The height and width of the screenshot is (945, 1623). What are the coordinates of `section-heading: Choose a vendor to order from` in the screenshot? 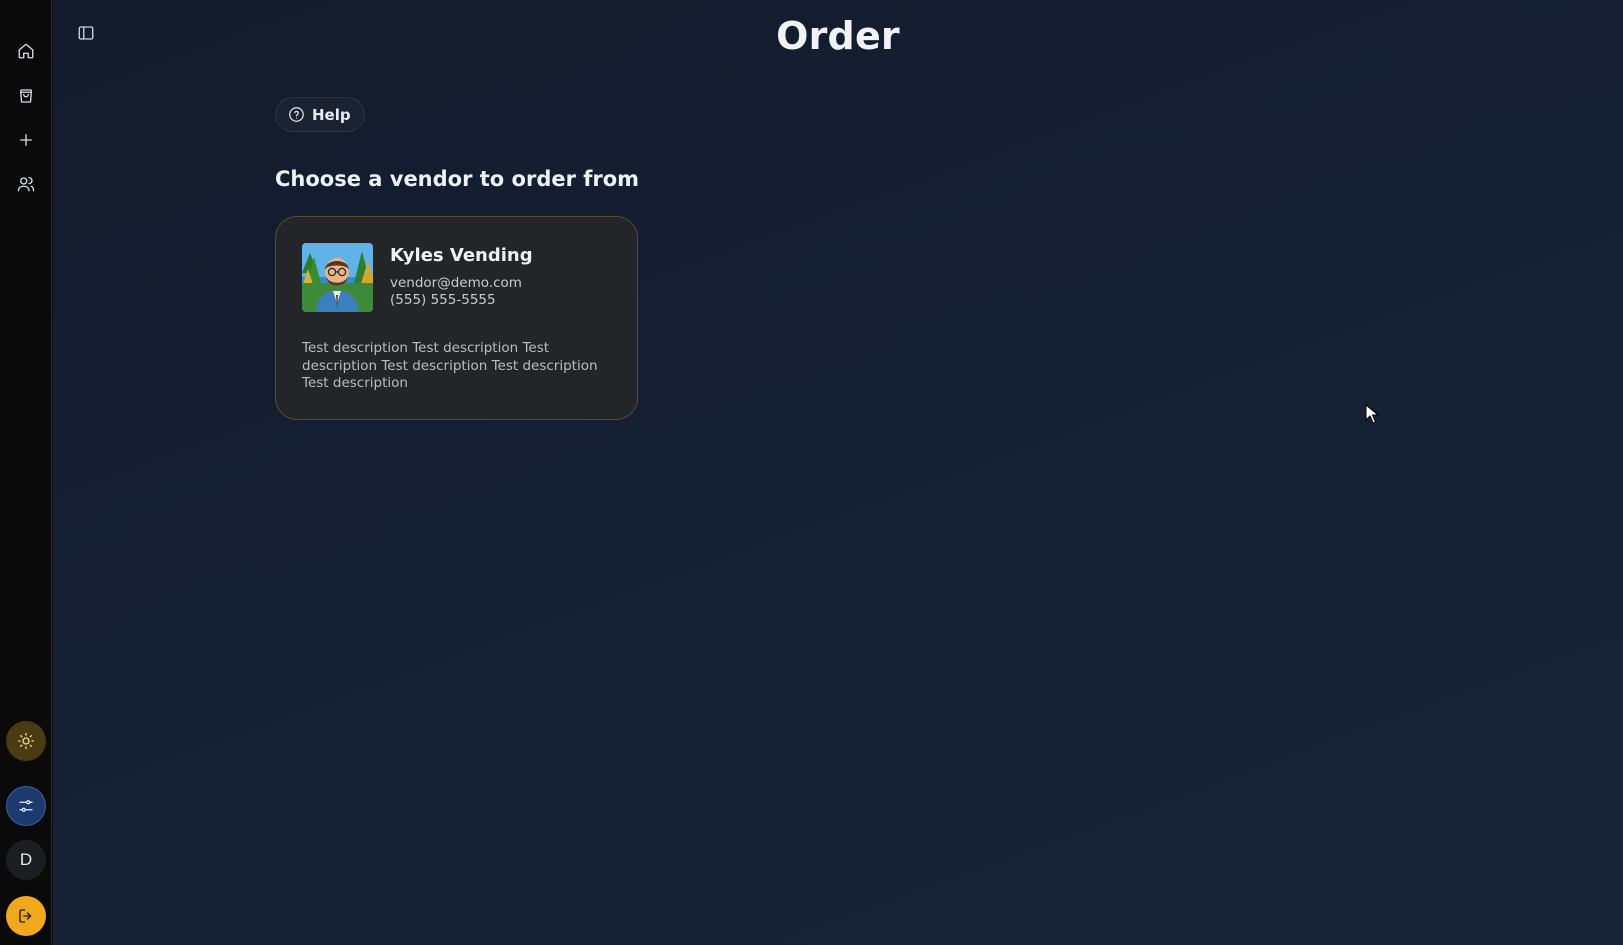 It's located at (457, 179).